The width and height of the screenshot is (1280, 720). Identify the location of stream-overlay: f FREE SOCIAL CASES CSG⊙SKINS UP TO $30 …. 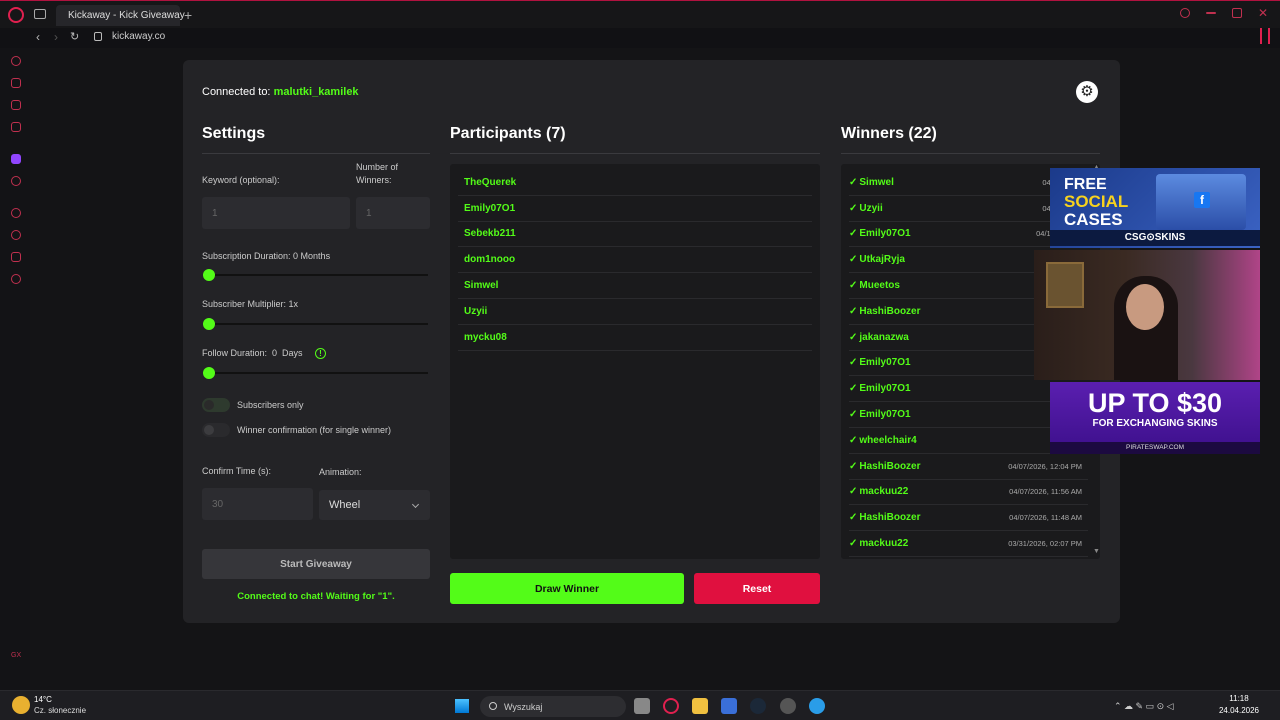
(1147, 311).